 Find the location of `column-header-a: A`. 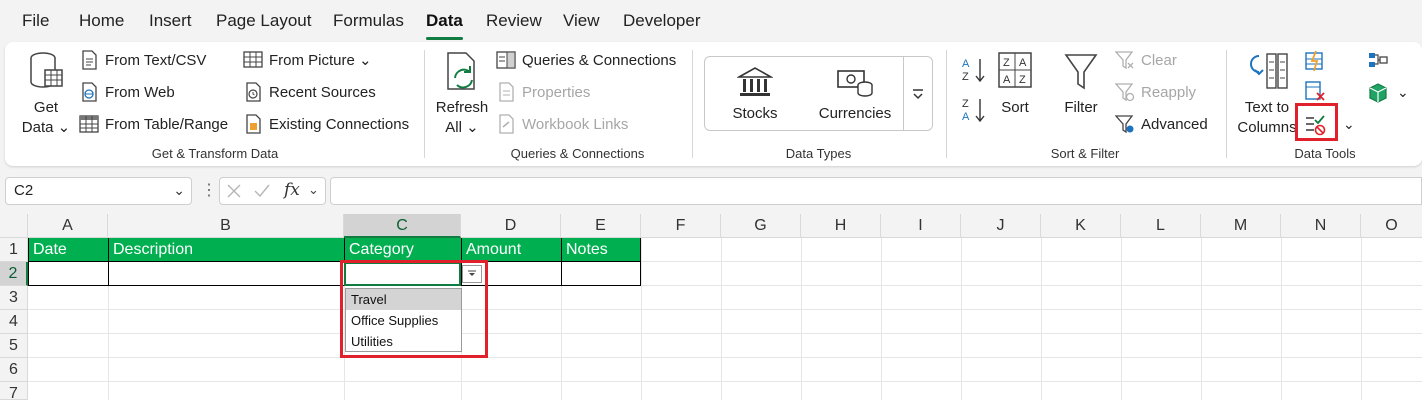

column-header-a: A is located at coordinates (68, 226).